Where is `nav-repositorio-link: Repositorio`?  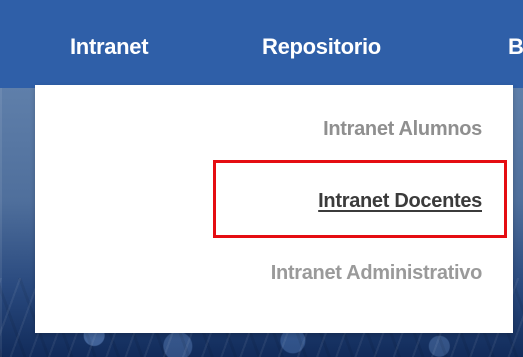
nav-repositorio-link: Repositorio is located at coordinates (321, 47).